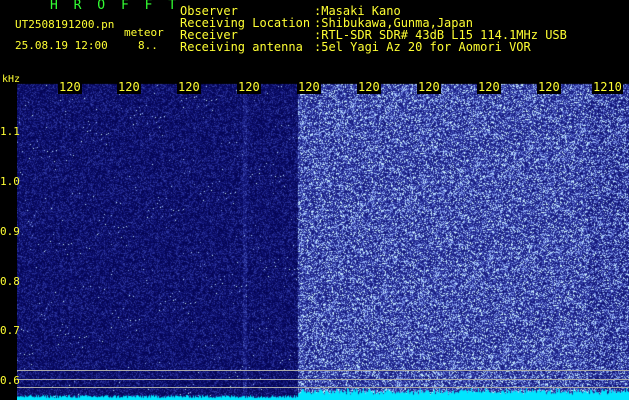 The width and height of the screenshot is (629, 400). I want to click on filename-label: UT2508191200.pn, so click(65, 24).